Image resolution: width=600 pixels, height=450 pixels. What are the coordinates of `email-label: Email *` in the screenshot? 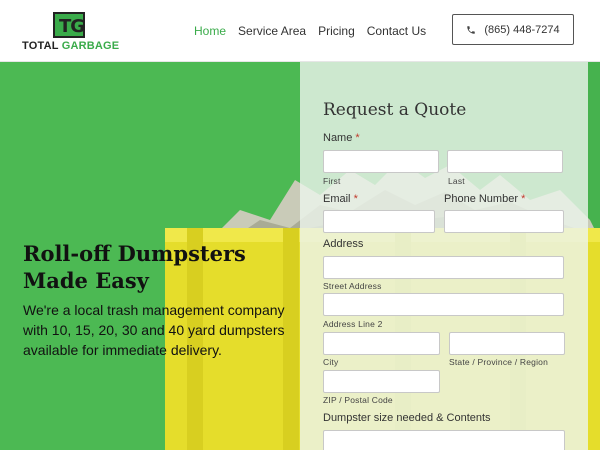 It's located at (340, 199).